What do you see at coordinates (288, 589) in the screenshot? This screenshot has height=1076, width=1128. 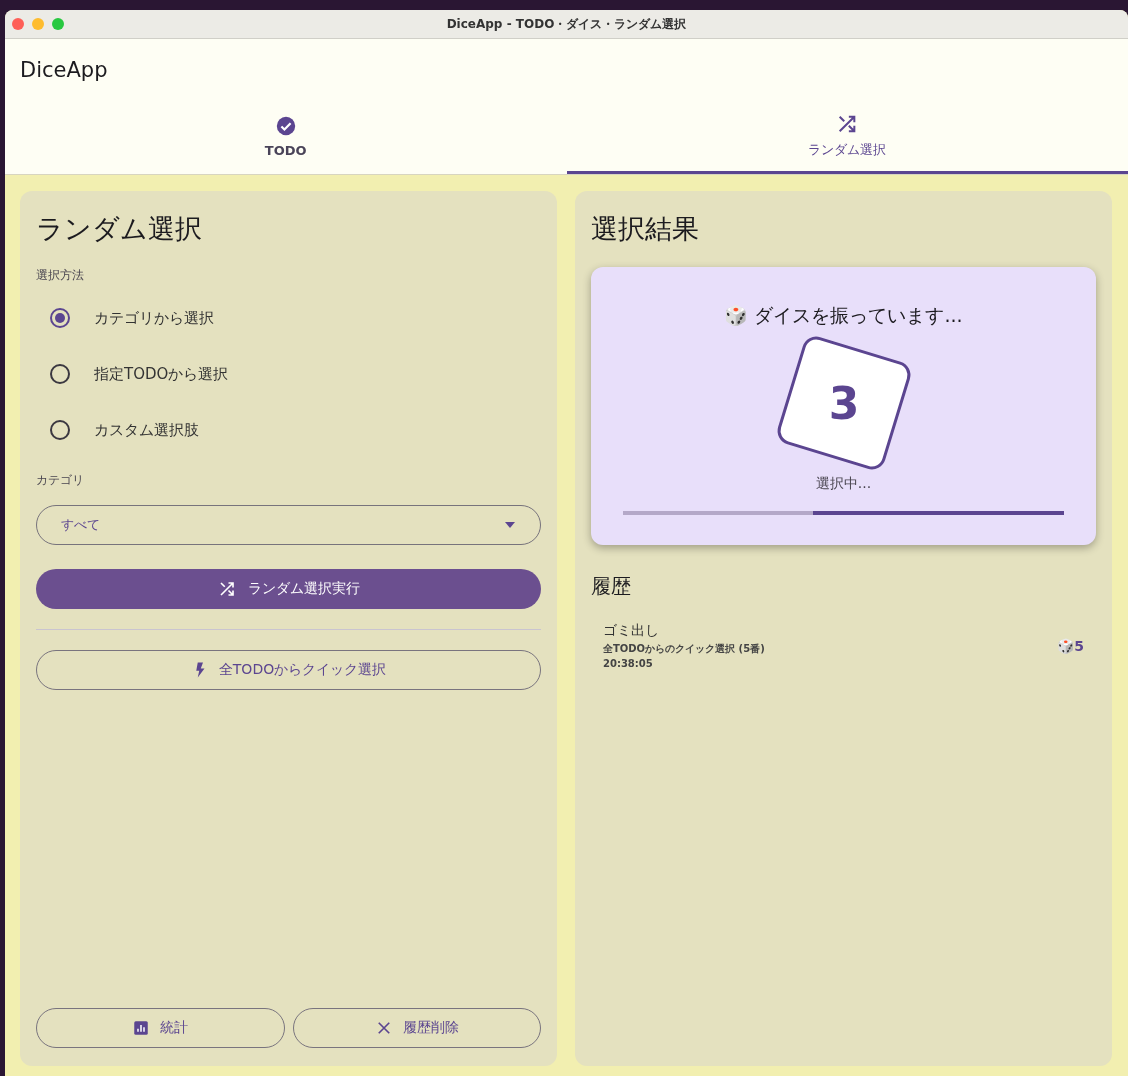 I see `random-select-button: ランダム選択実行` at bounding box center [288, 589].